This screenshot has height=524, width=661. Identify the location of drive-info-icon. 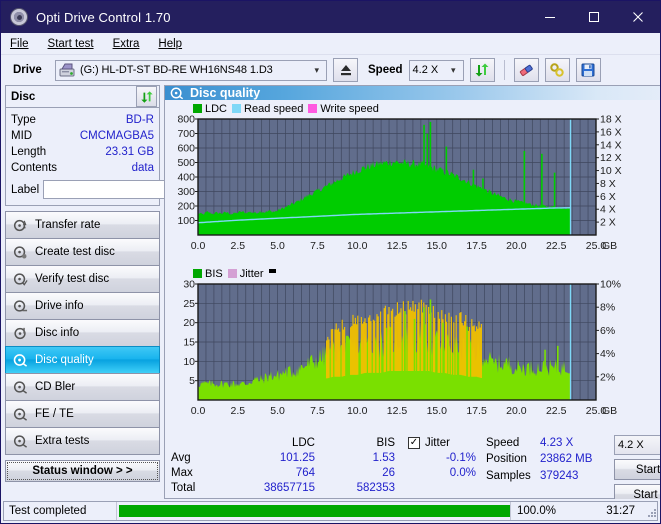
(20, 305).